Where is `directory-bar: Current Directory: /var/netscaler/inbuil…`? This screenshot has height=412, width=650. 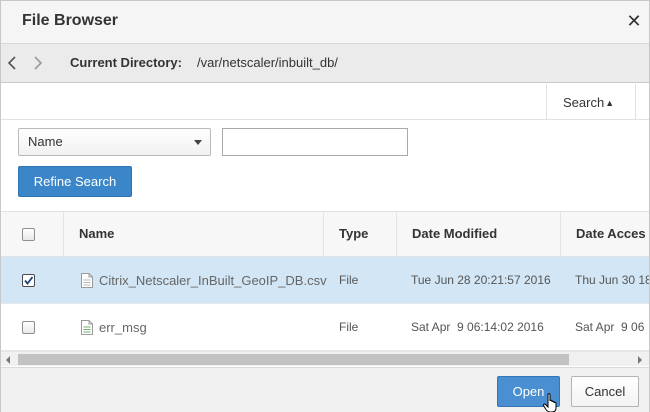 directory-bar: Current Directory: /var/netscaler/inbuil… is located at coordinates (325, 63).